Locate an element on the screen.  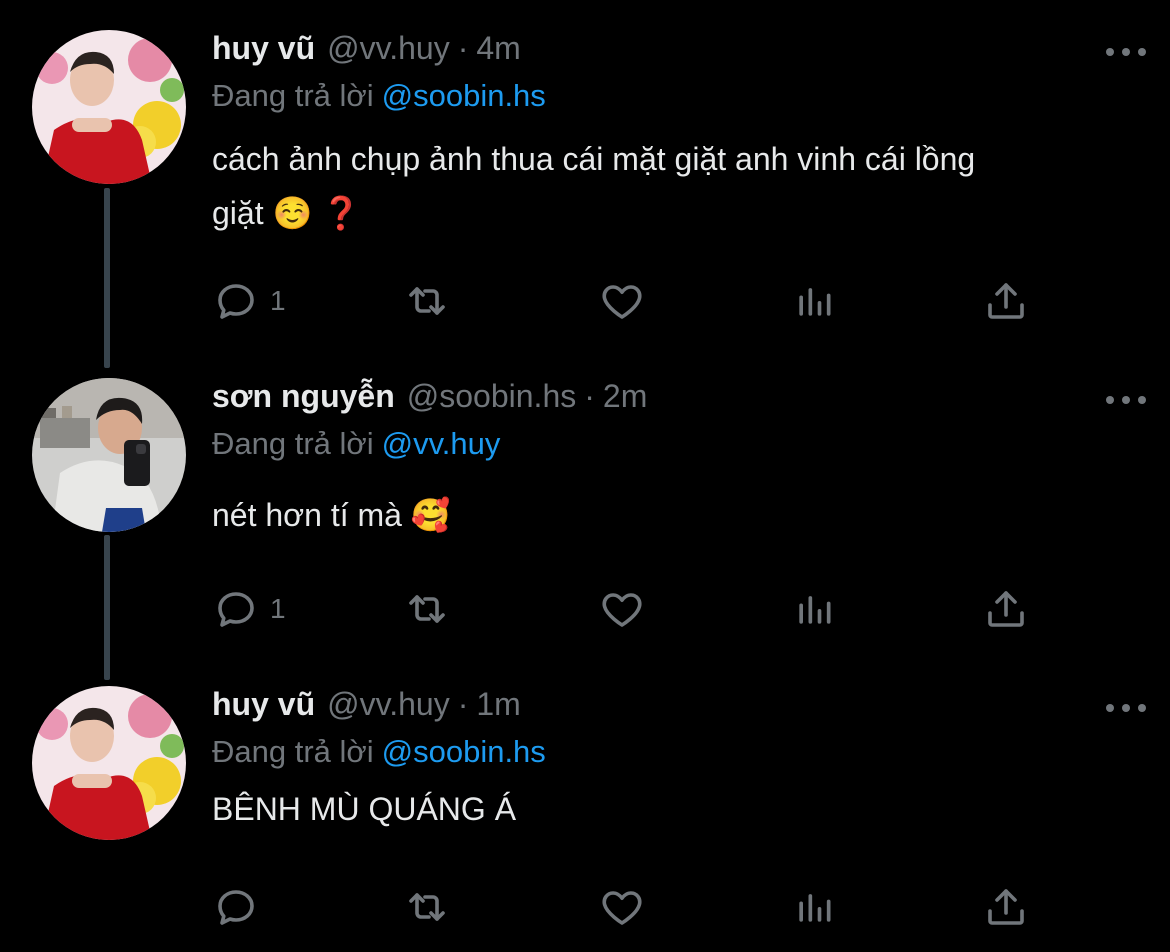
action-bar is located at coordinates (627, 907).